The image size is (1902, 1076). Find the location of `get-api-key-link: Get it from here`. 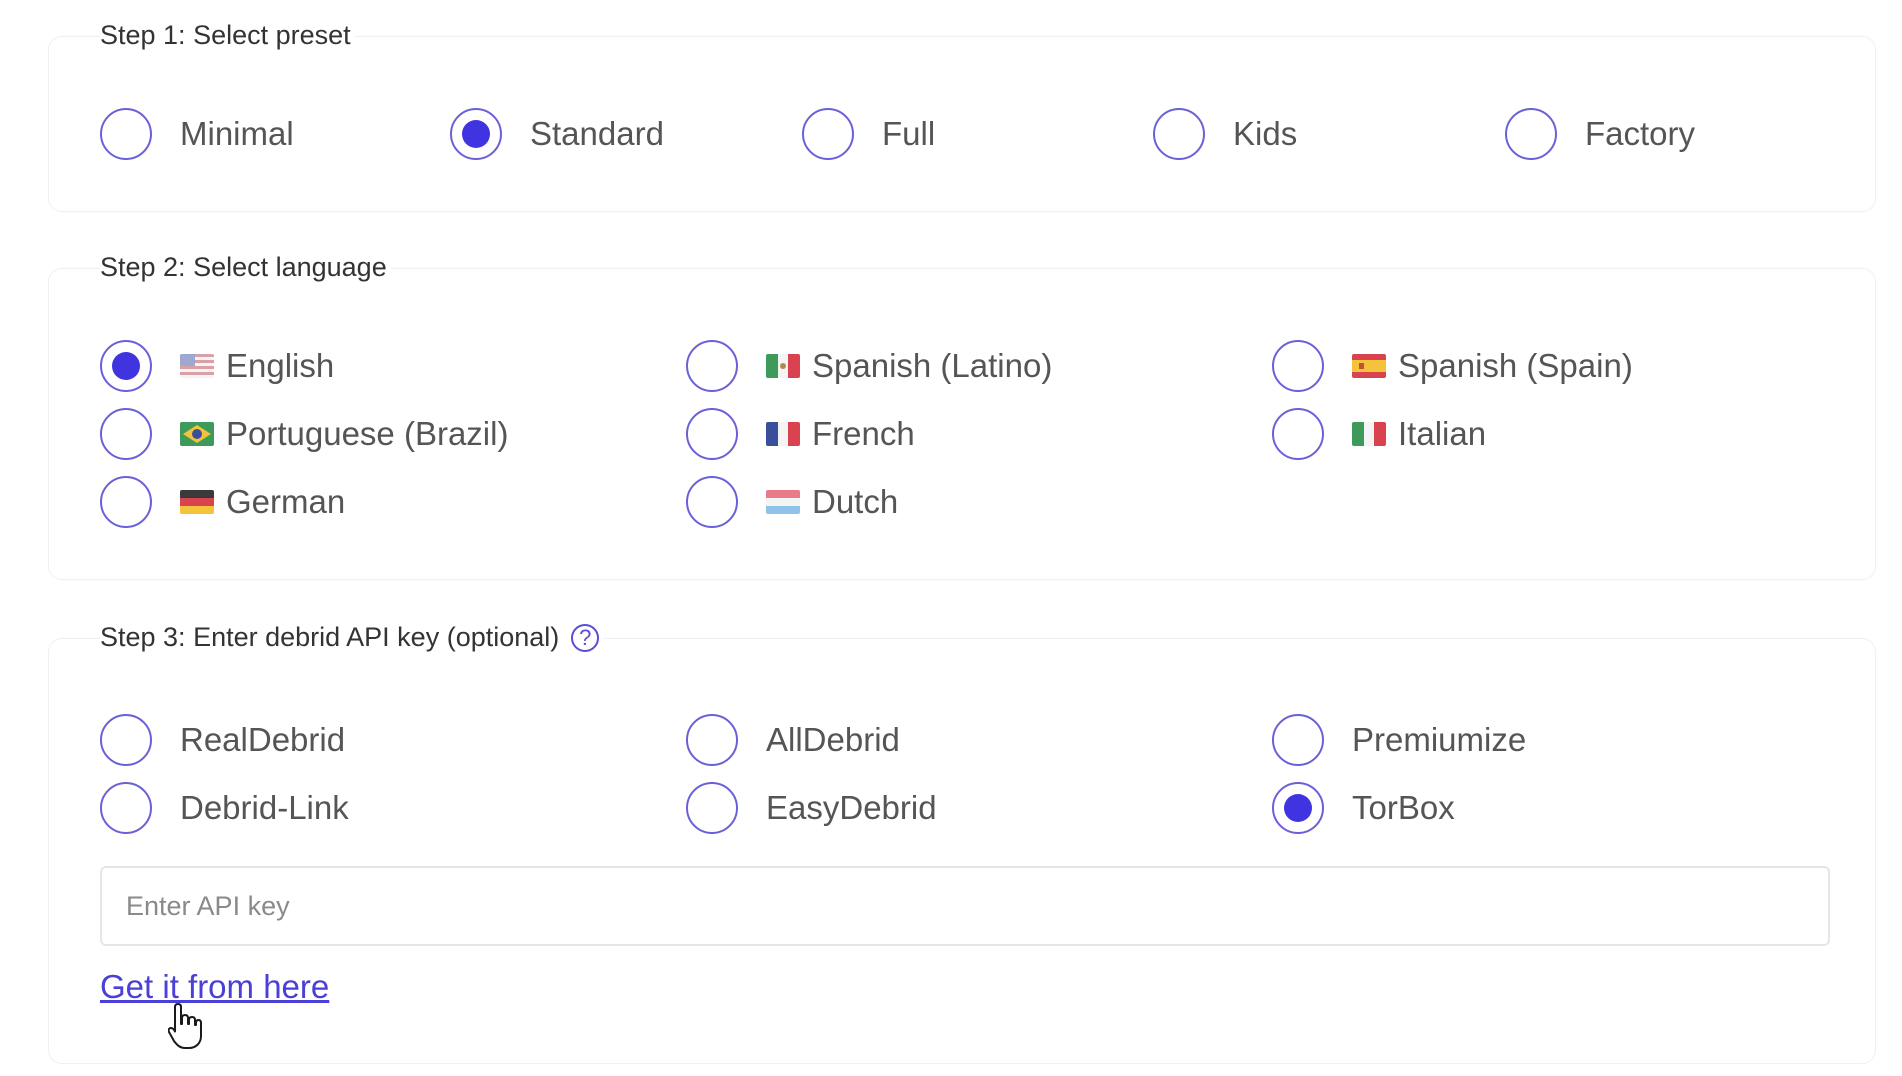

get-api-key-link: Get it from here is located at coordinates (214, 987).